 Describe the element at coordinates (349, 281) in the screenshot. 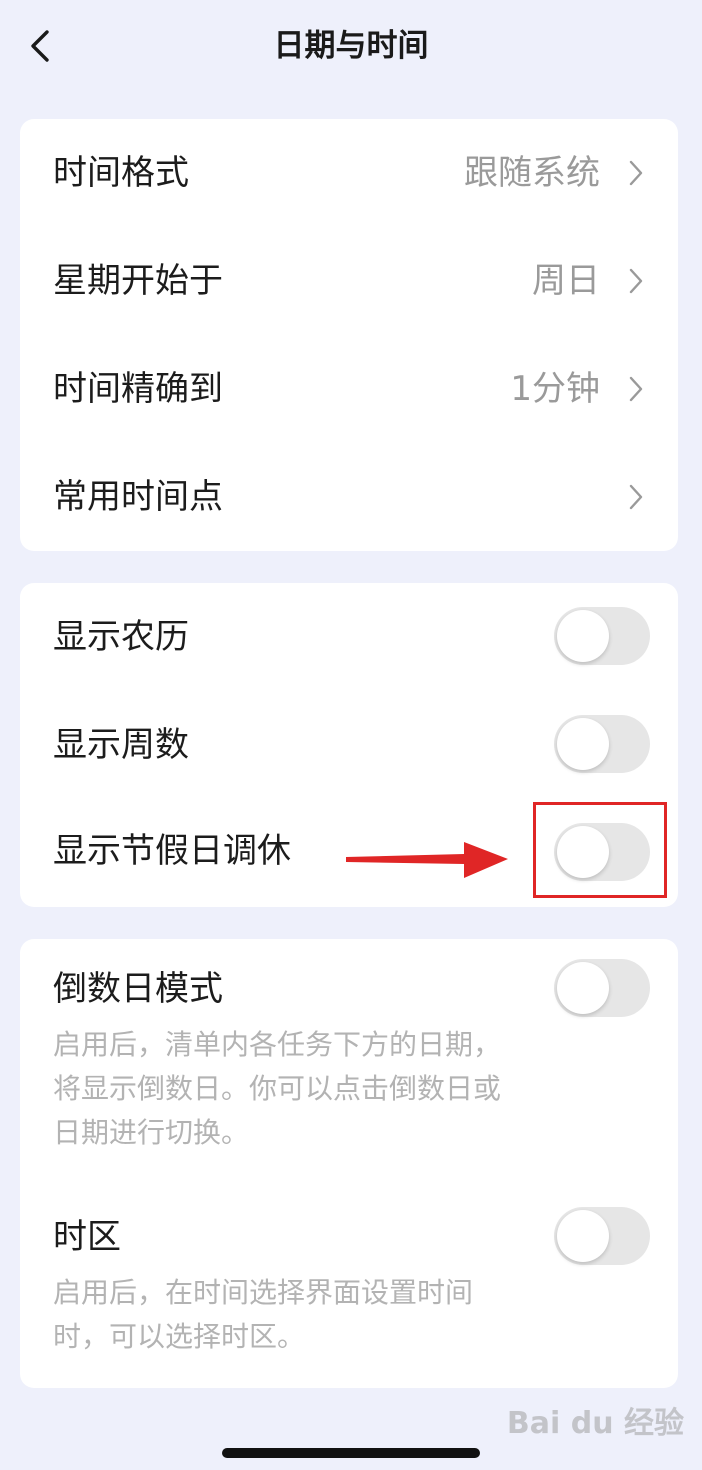

I see `week-start-row: 星期开始于 周日` at that location.